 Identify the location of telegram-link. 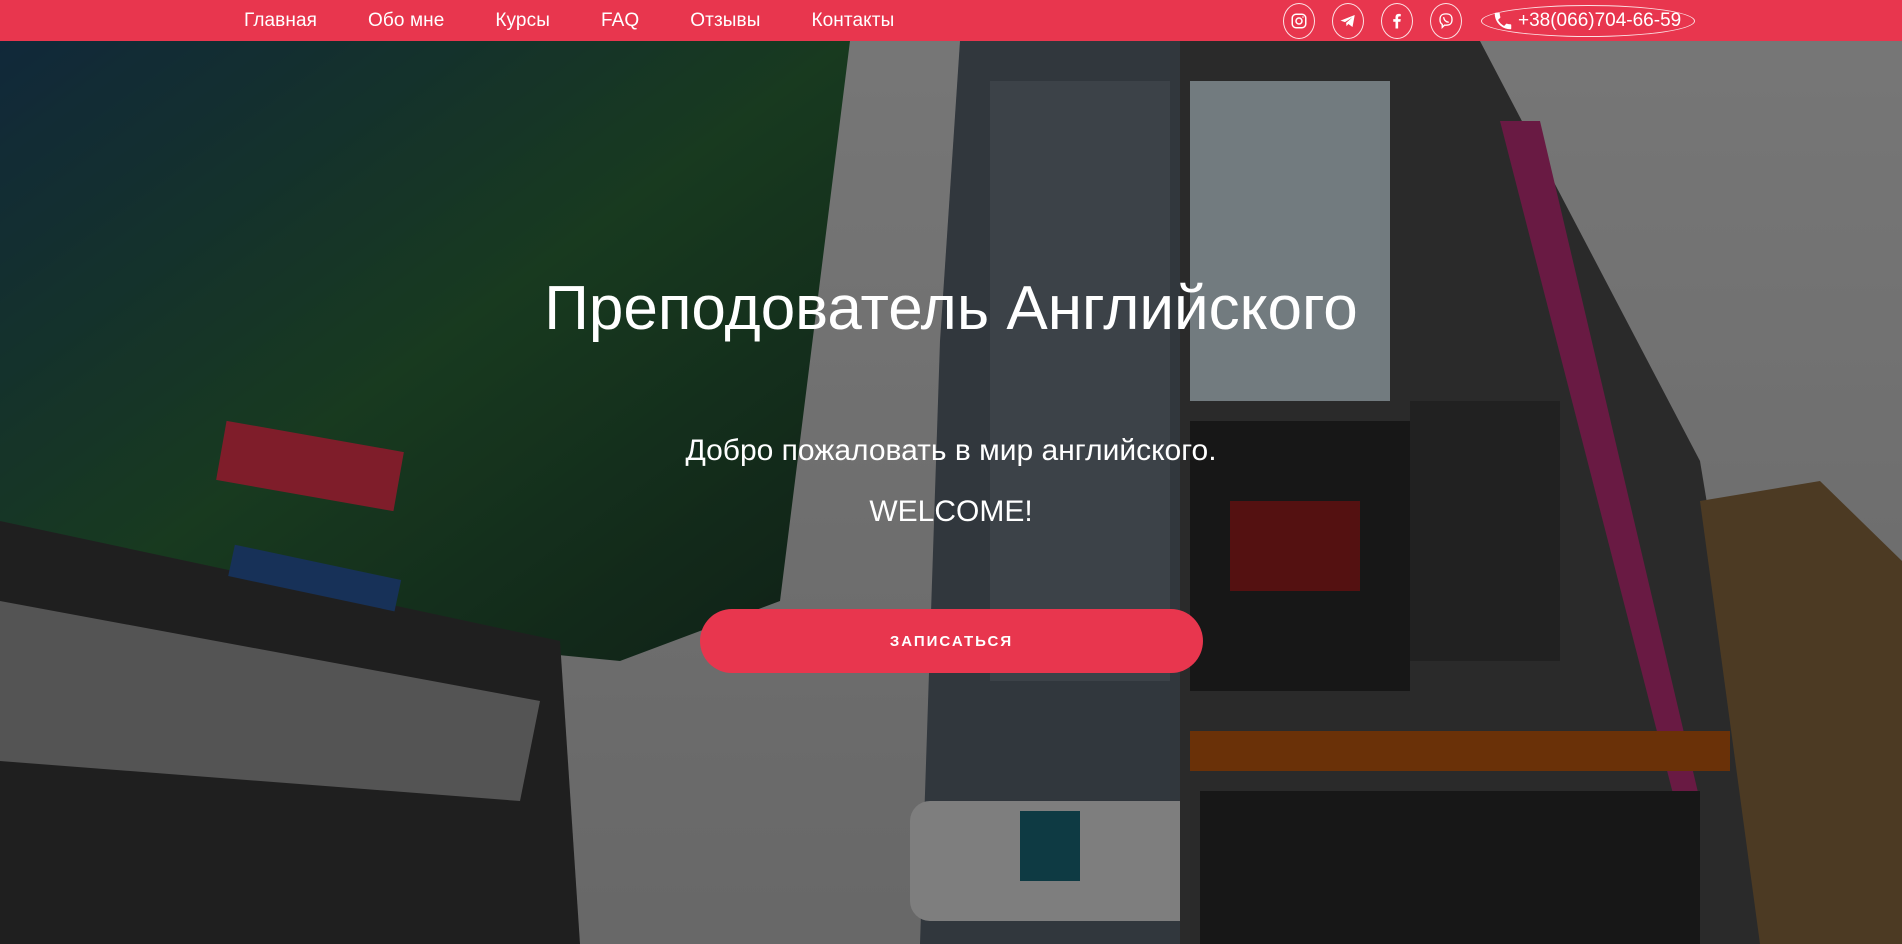
(1348, 21).